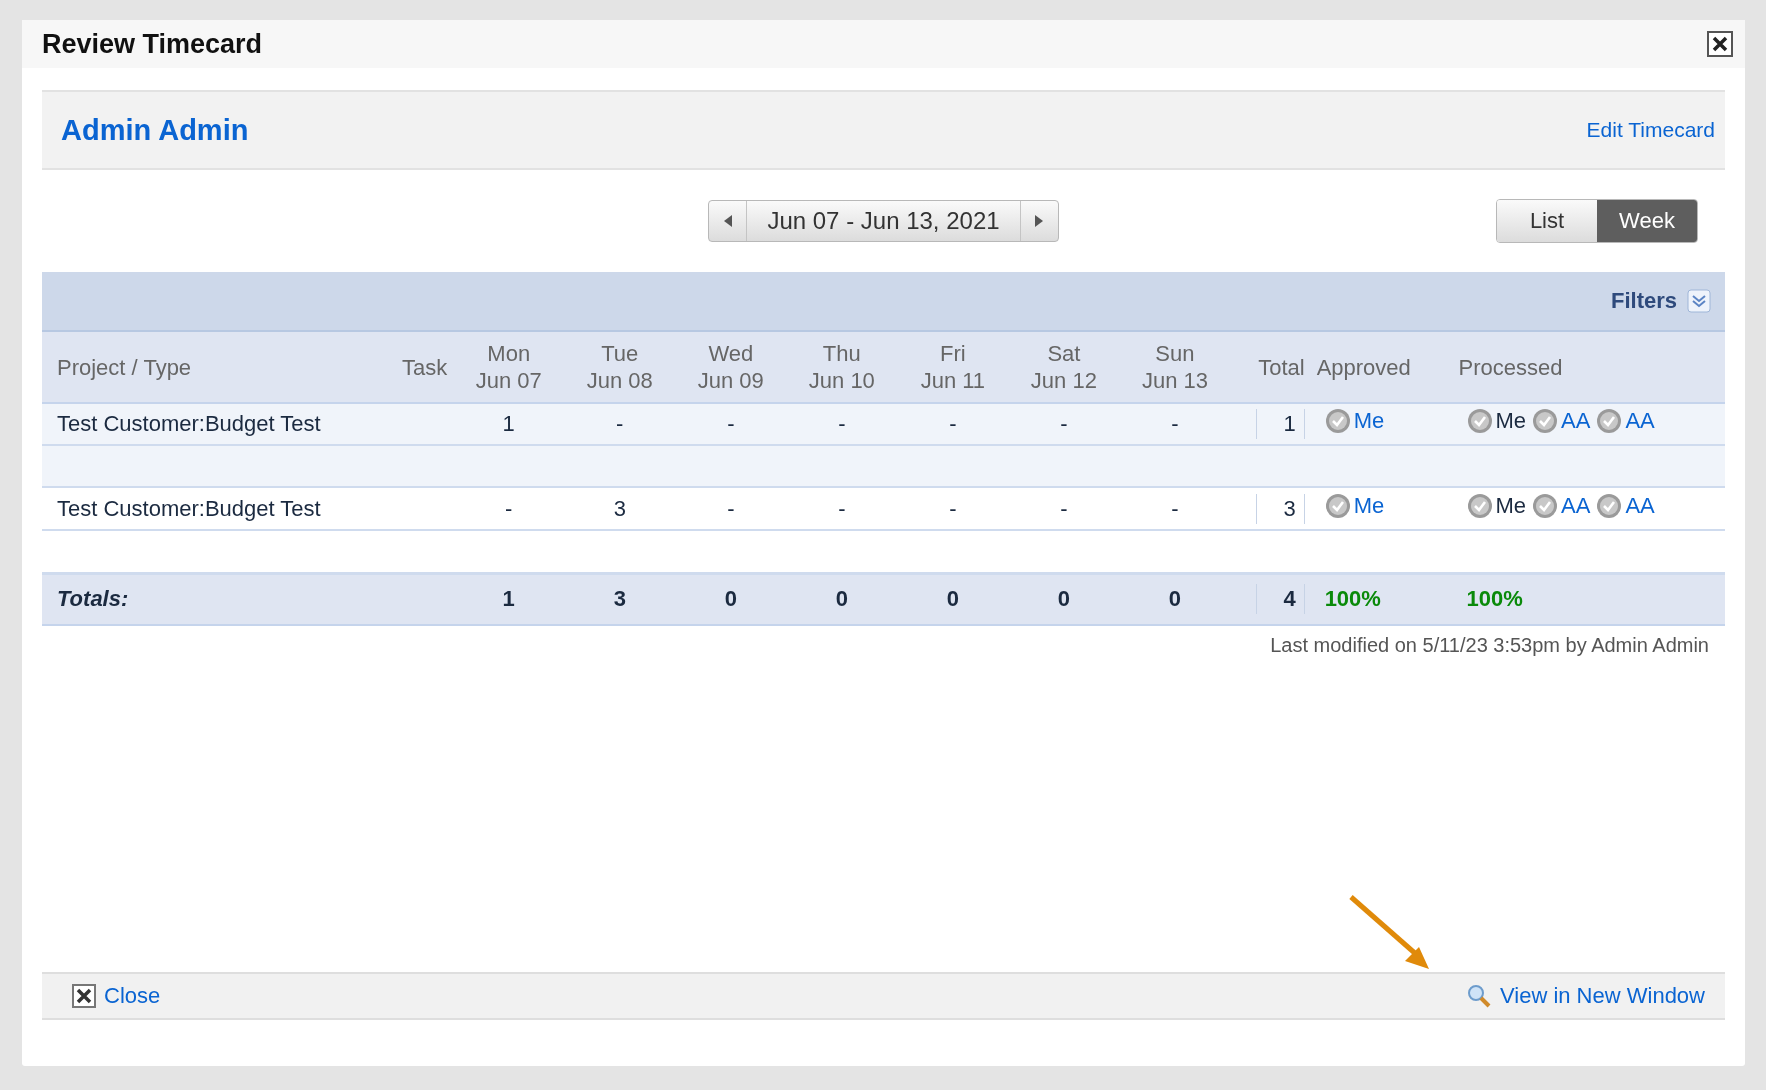  What do you see at coordinates (417, 367) in the screenshot?
I see `column-header: Task` at bounding box center [417, 367].